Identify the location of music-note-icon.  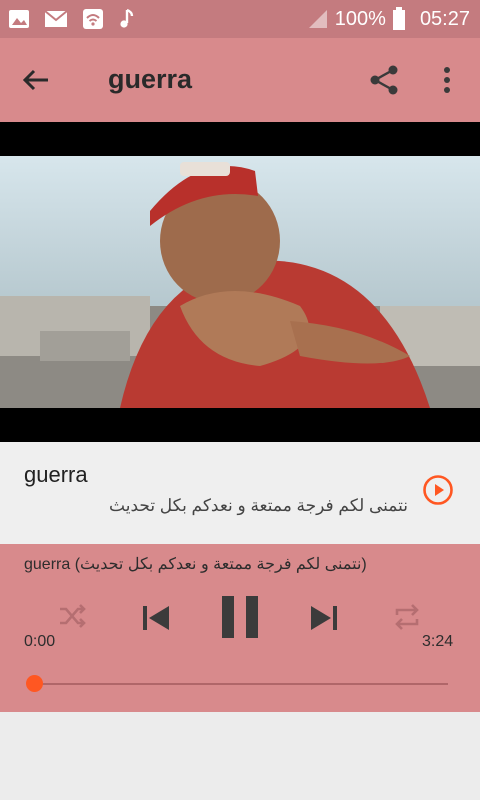
(127, 18).